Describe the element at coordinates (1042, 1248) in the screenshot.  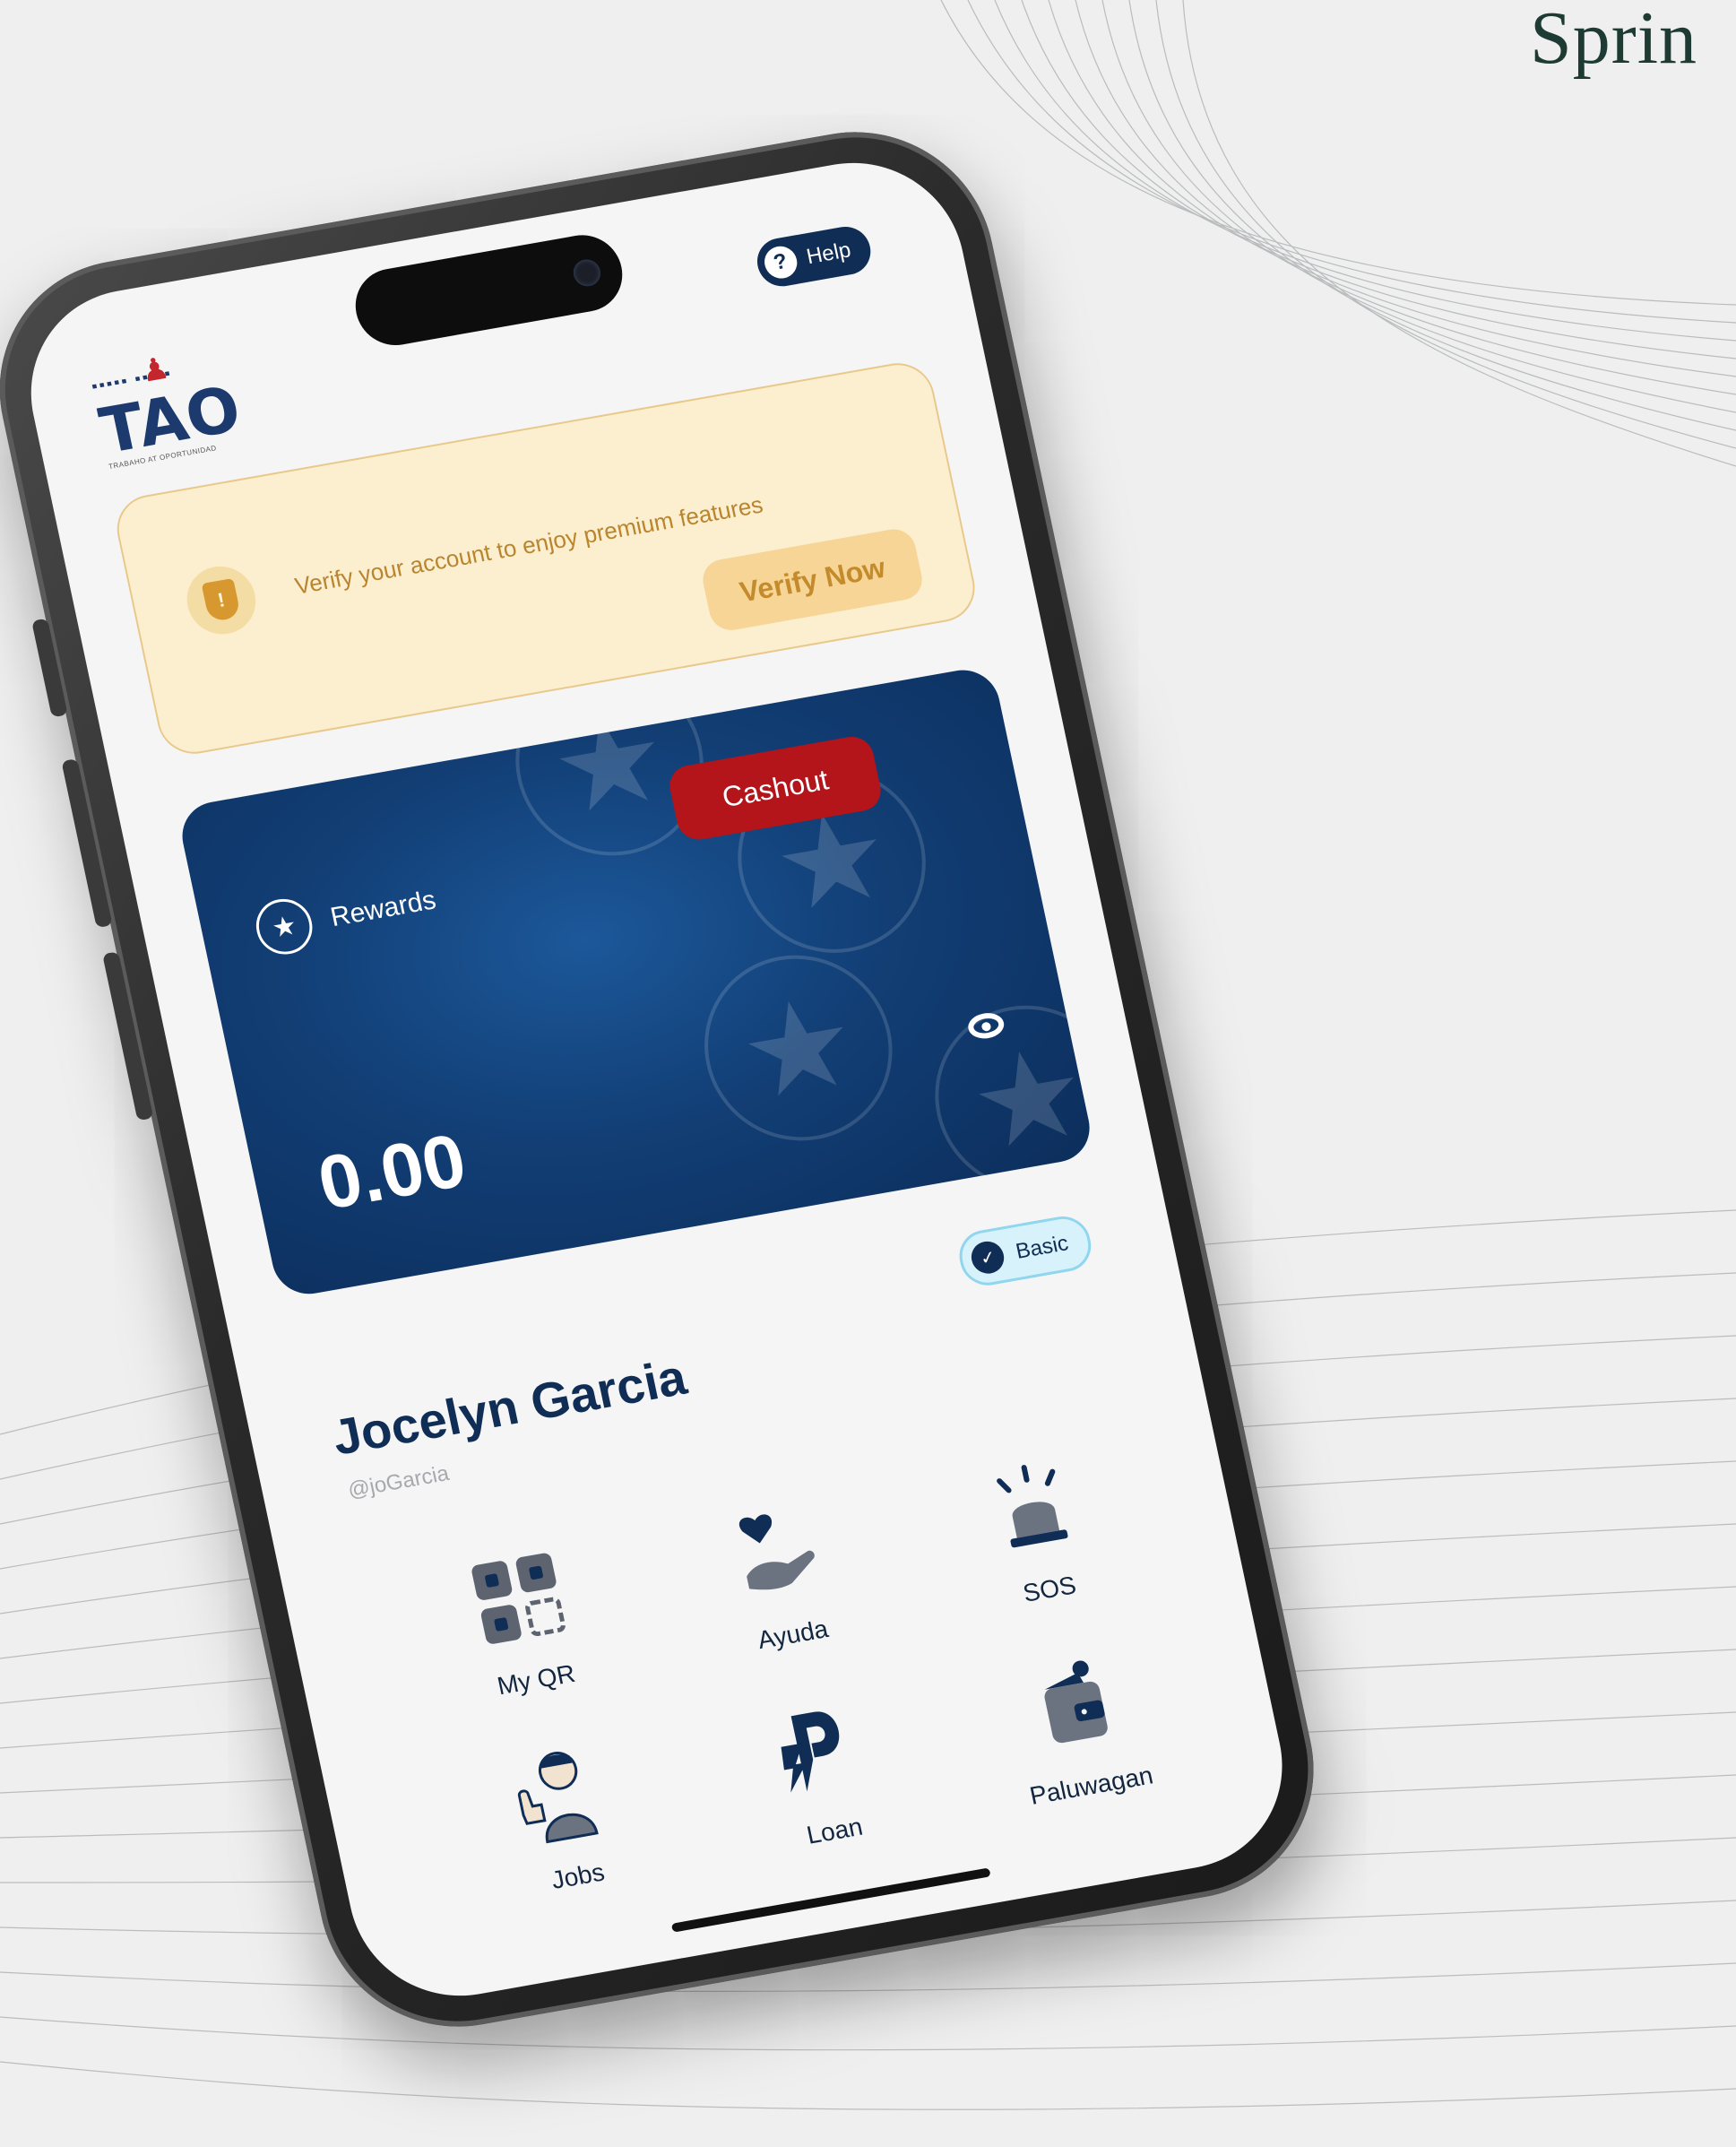
I see `tier-label: Basic` at that location.